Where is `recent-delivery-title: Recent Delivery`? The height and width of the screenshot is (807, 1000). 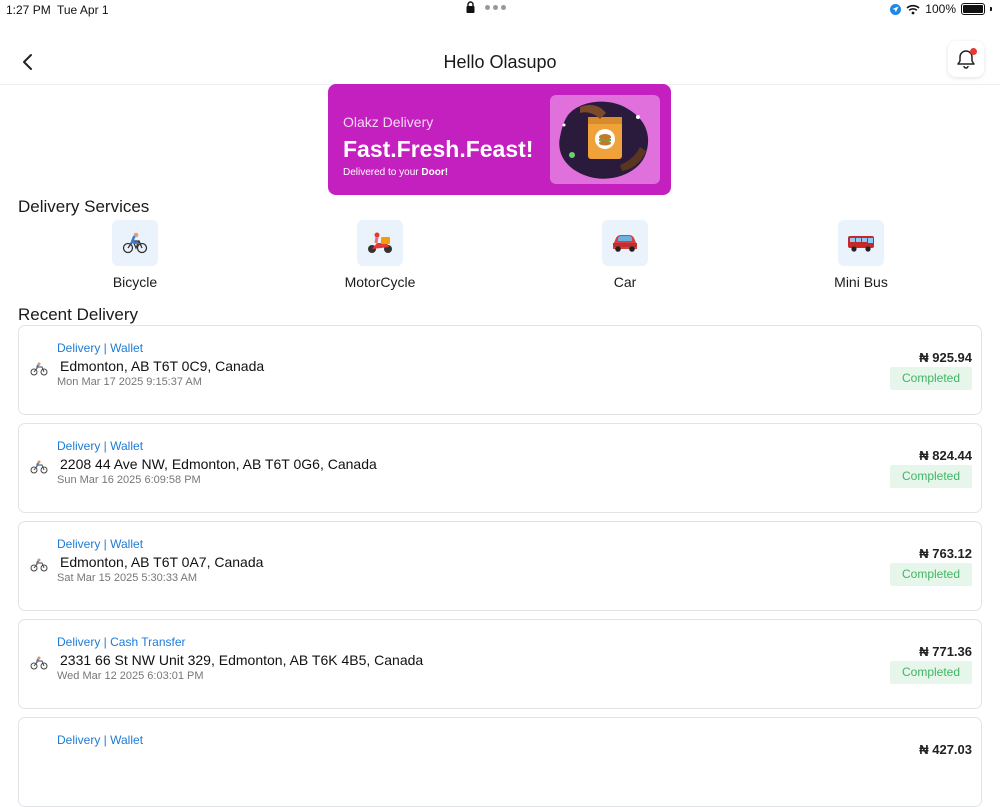 recent-delivery-title: Recent Delivery is located at coordinates (78, 314).